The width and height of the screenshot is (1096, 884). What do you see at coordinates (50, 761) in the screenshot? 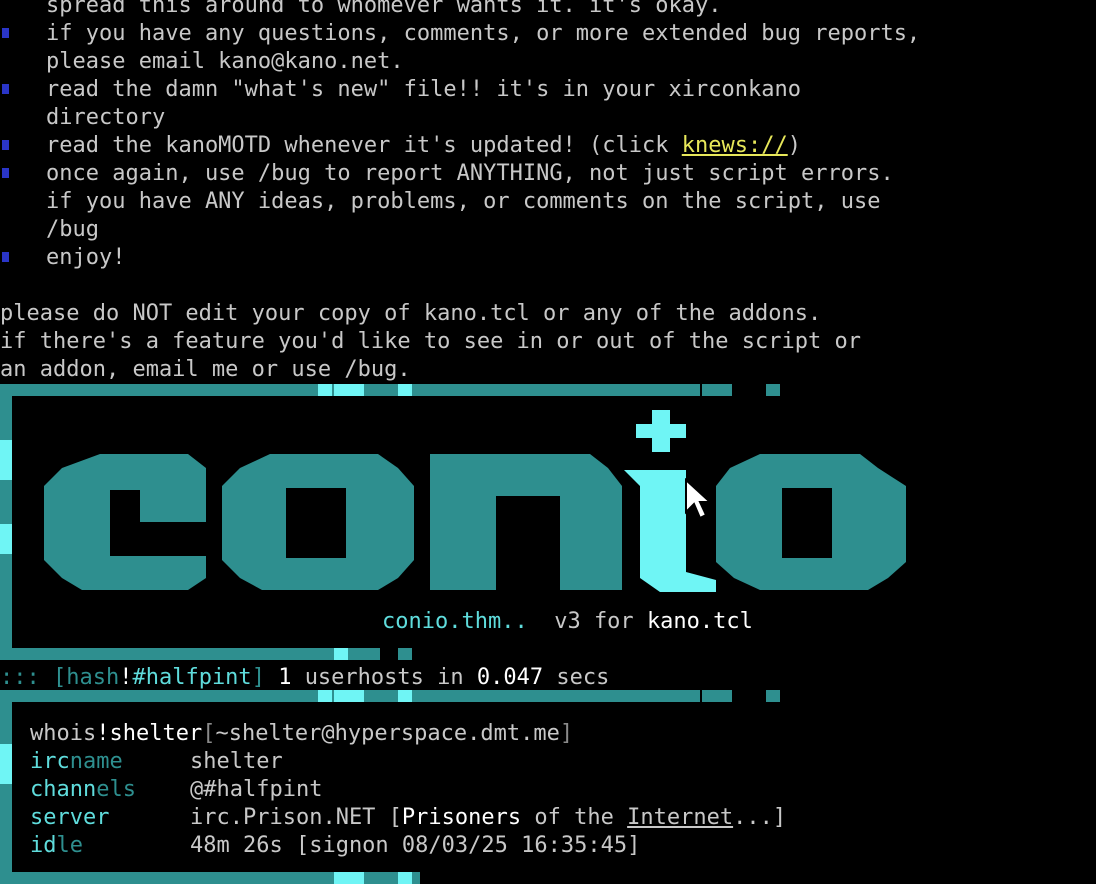
I see `ircname-label: irc` at bounding box center [50, 761].